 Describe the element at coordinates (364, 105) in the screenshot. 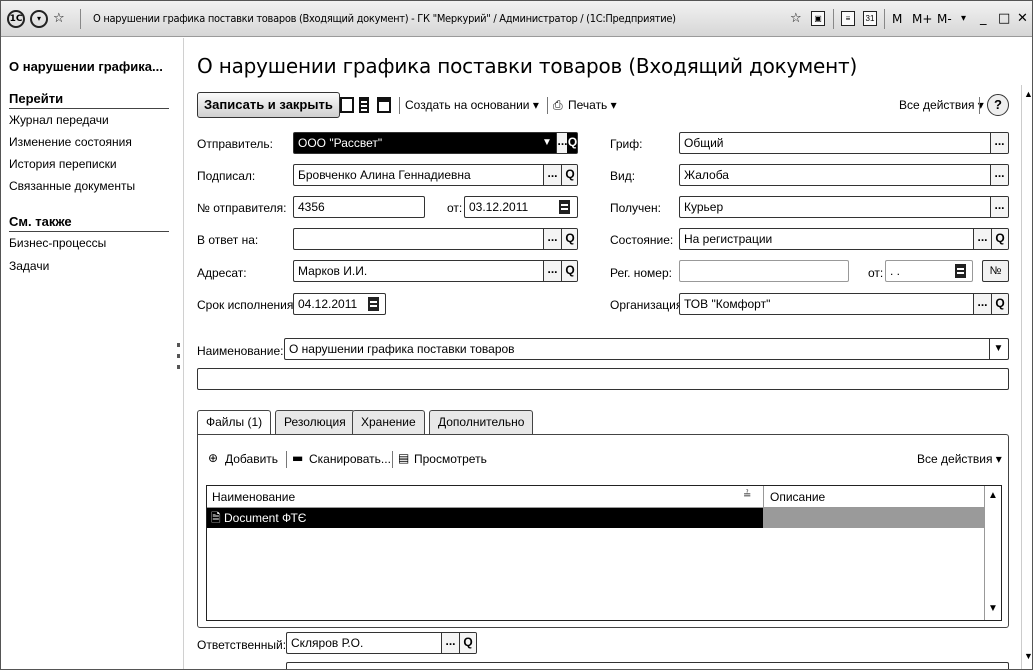

I see `list-icon` at that location.